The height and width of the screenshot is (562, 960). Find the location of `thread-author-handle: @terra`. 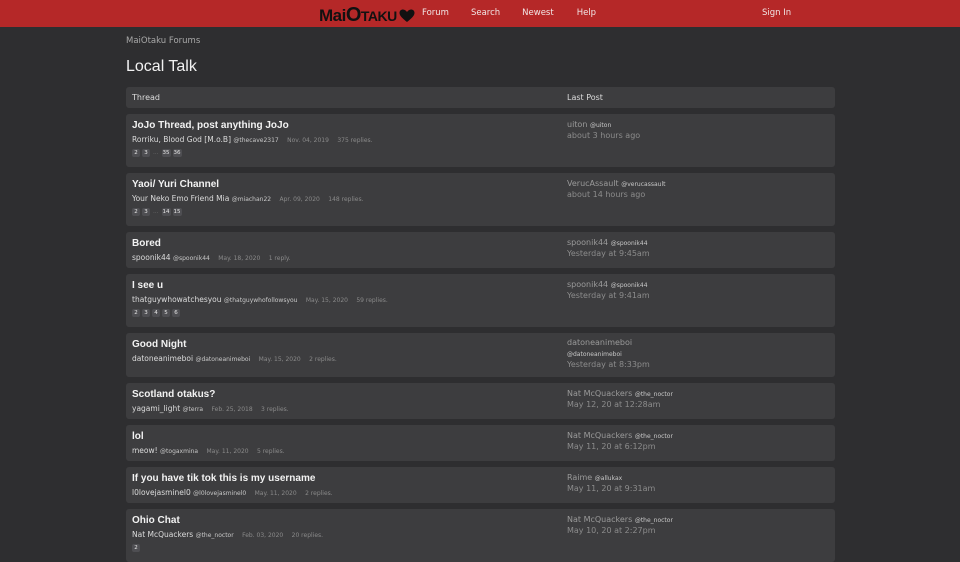

thread-author-handle: @terra is located at coordinates (193, 409).